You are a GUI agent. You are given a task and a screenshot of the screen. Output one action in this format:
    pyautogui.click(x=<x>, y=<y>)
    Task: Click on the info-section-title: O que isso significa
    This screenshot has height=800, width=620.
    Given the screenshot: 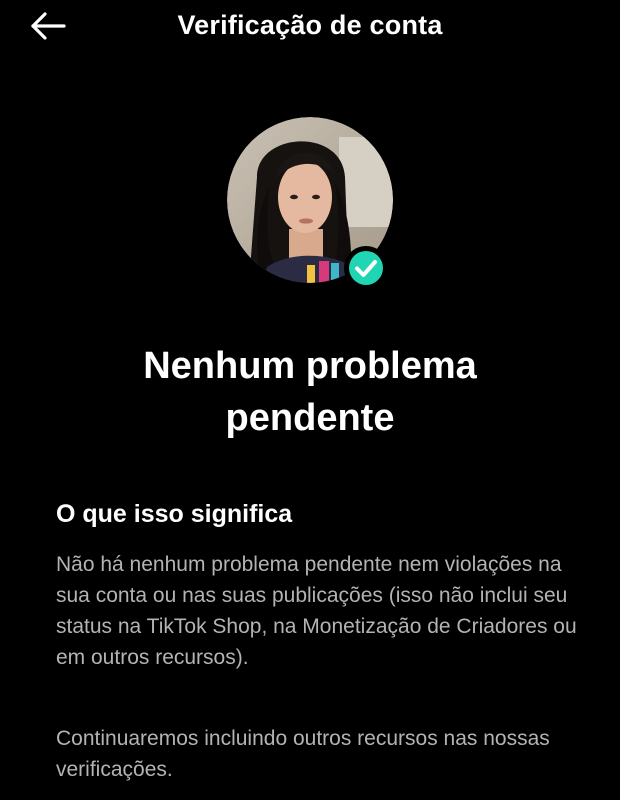 What is the action you would take?
    pyautogui.click(x=174, y=514)
    